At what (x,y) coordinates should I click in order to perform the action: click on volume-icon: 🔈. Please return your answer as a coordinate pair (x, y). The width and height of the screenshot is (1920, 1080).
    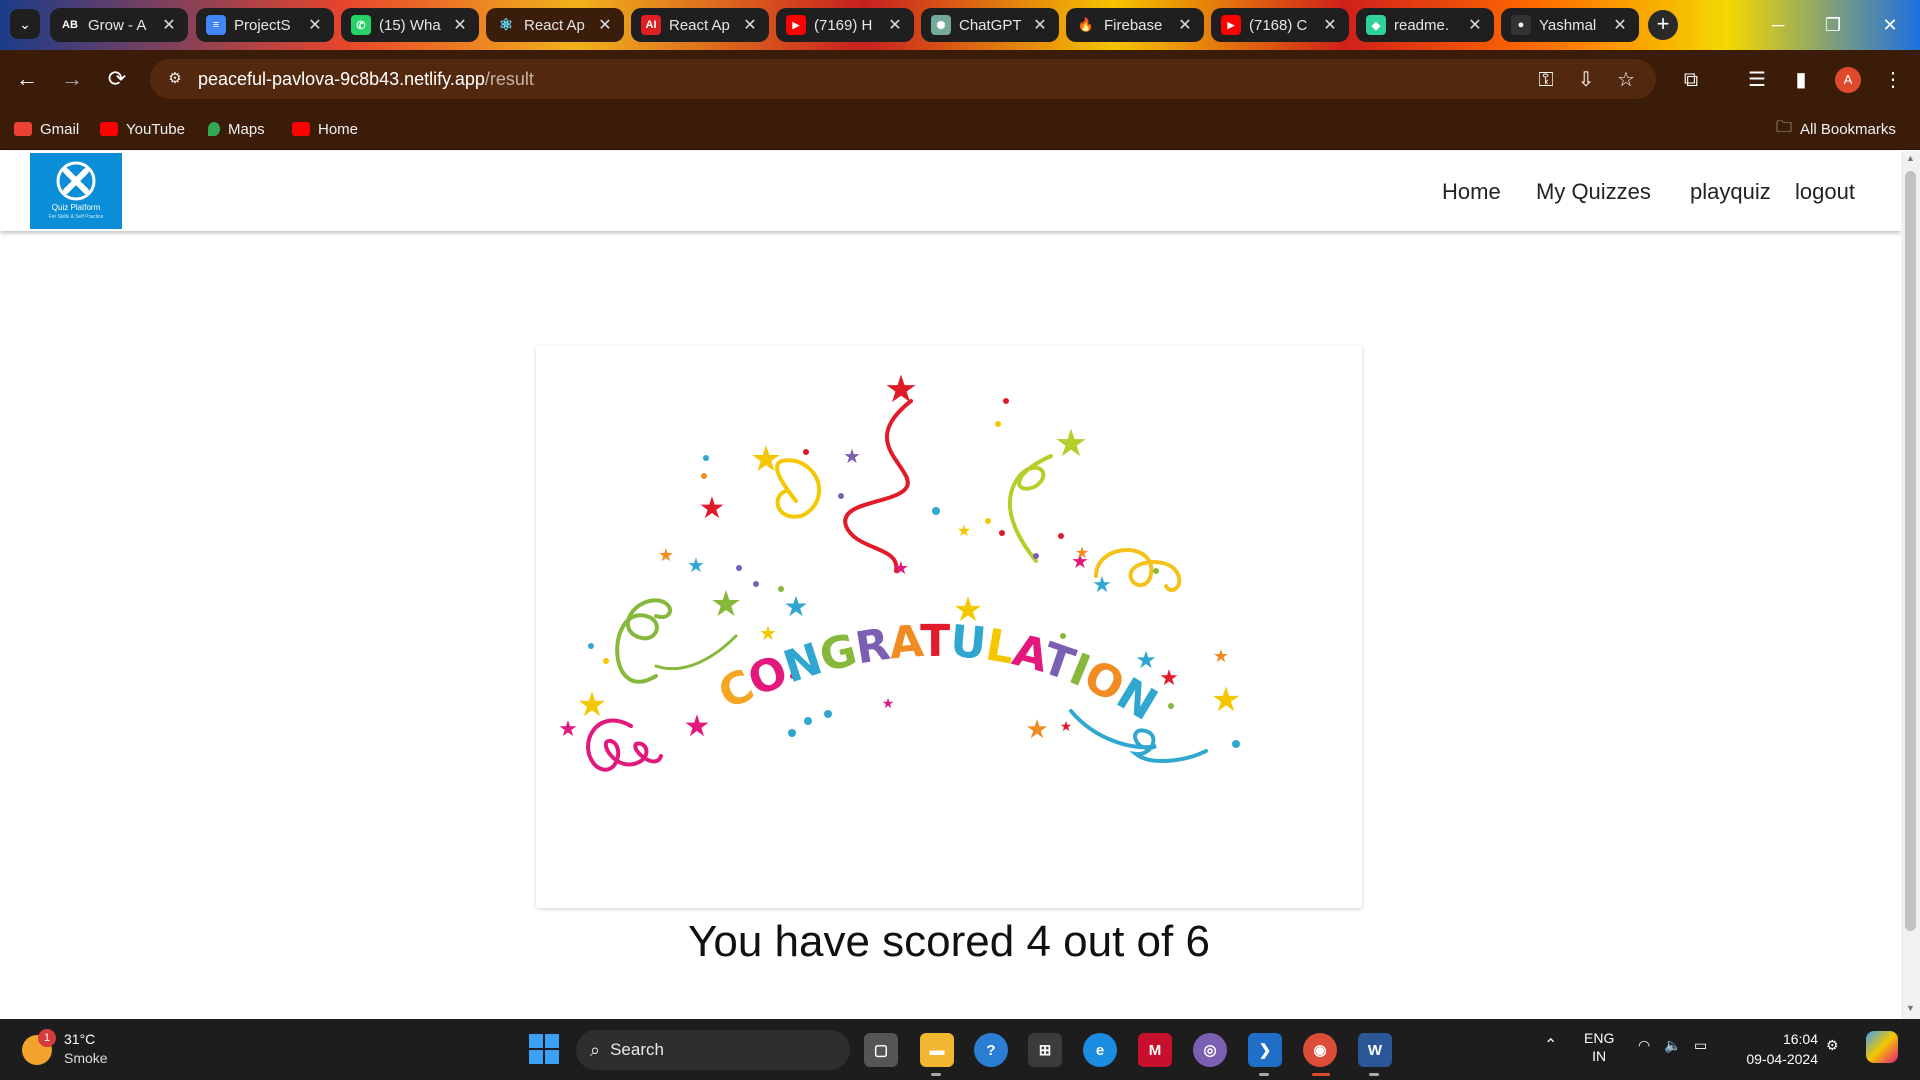
    Looking at the image, I should click on (1672, 1045).